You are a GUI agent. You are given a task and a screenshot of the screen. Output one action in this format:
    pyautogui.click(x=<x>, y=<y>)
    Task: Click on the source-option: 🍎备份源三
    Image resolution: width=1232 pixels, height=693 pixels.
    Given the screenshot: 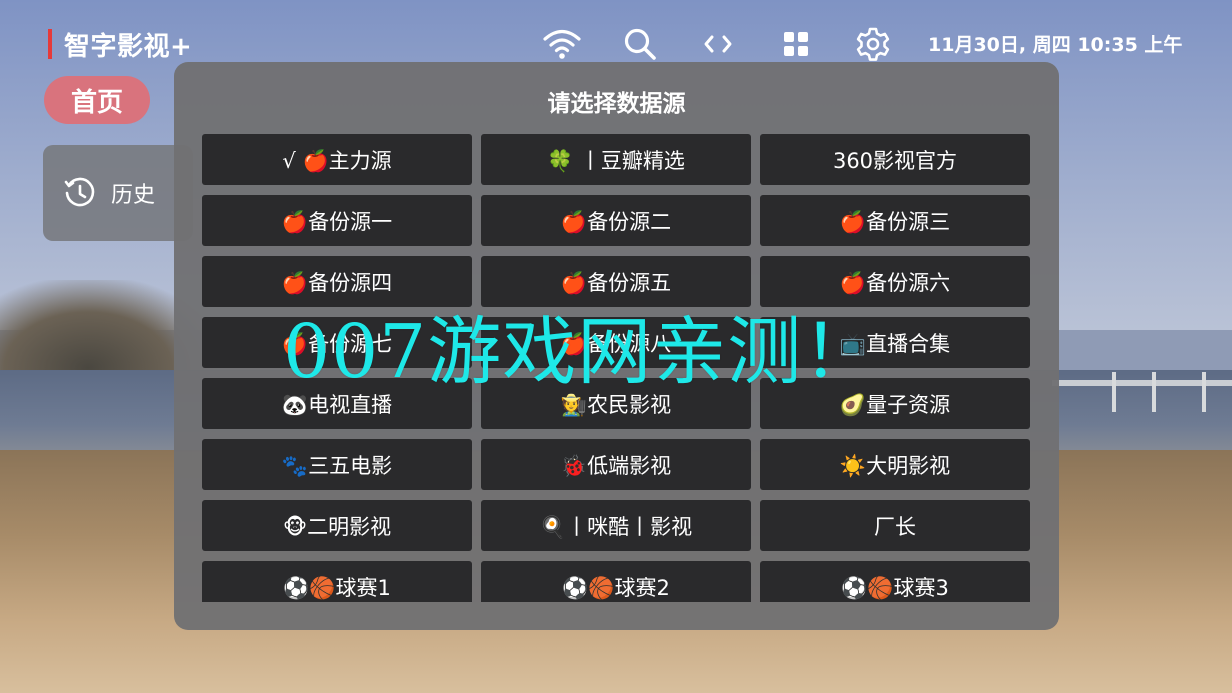 What is the action you would take?
    pyautogui.click(x=895, y=220)
    